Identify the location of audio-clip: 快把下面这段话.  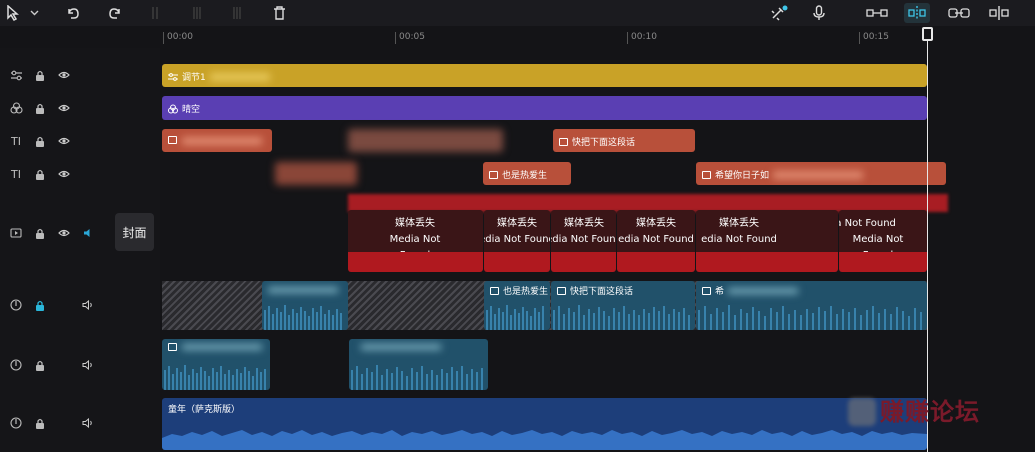
(623, 305).